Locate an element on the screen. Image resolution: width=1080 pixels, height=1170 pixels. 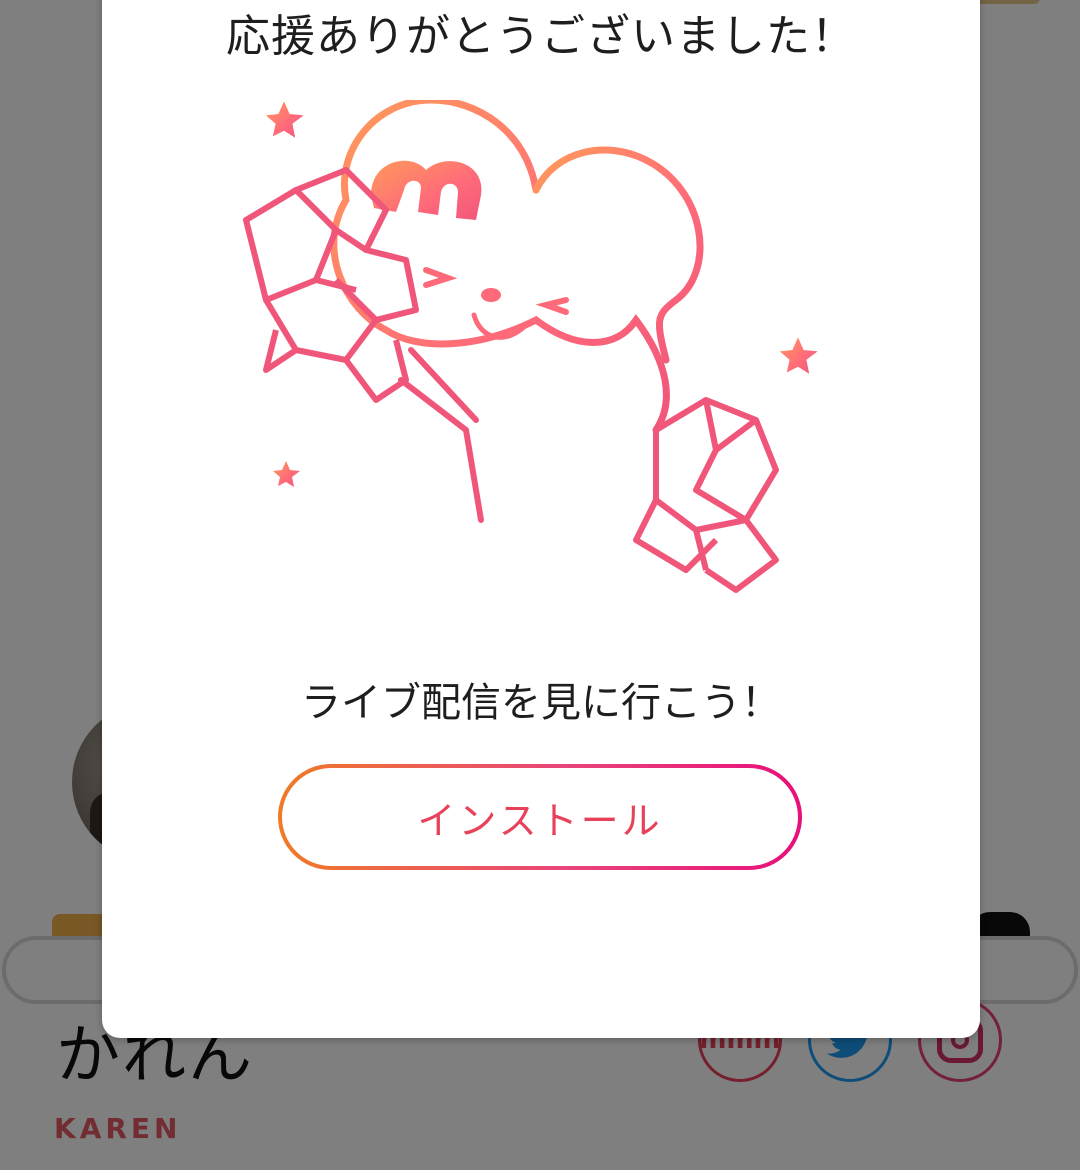
install-button: インストール is located at coordinates (540, 817).